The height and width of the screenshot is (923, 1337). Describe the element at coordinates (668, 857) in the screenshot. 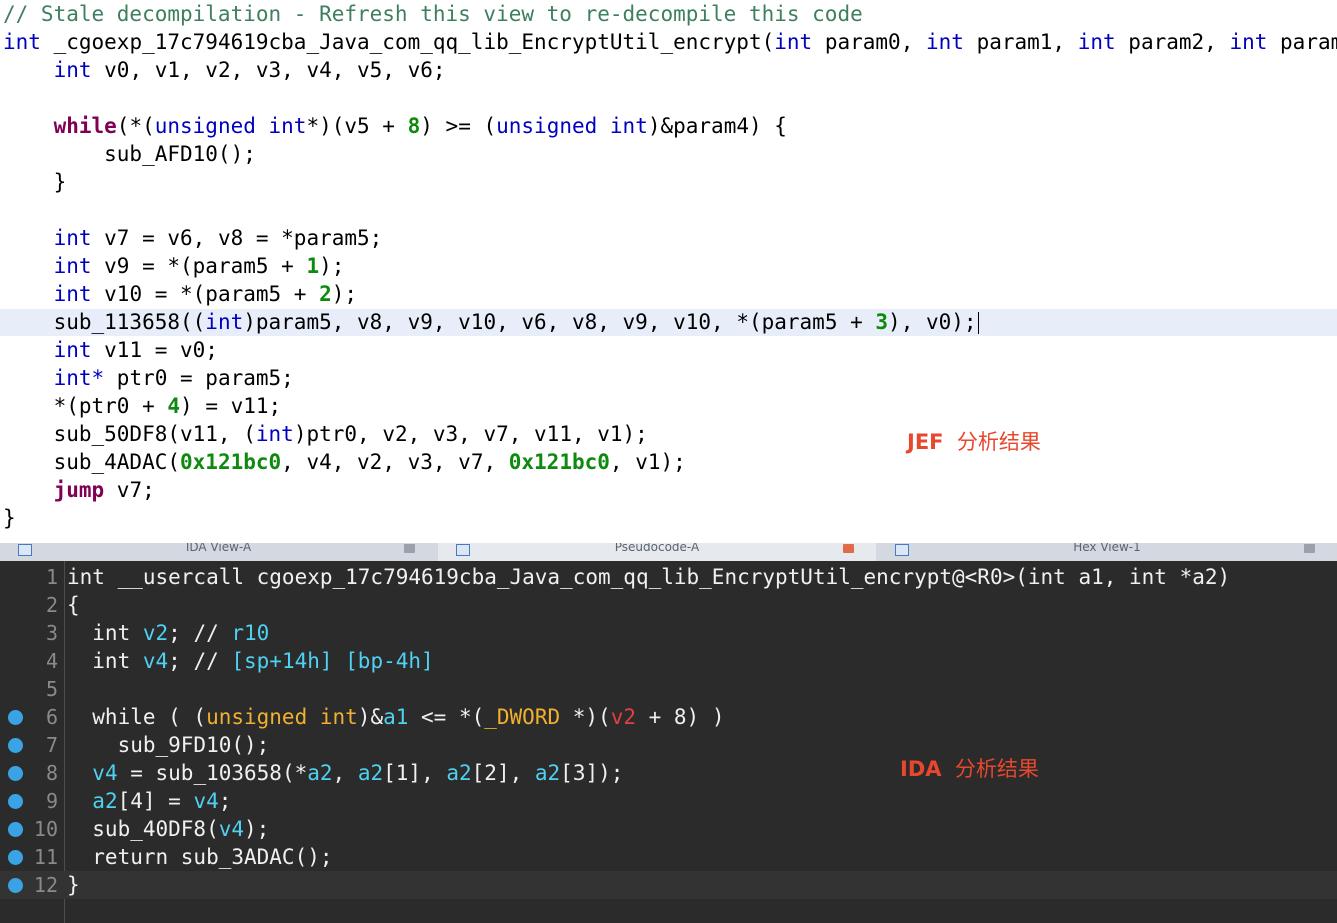

I see `pseudocode-line: 11 return sub_3ADAC();` at that location.